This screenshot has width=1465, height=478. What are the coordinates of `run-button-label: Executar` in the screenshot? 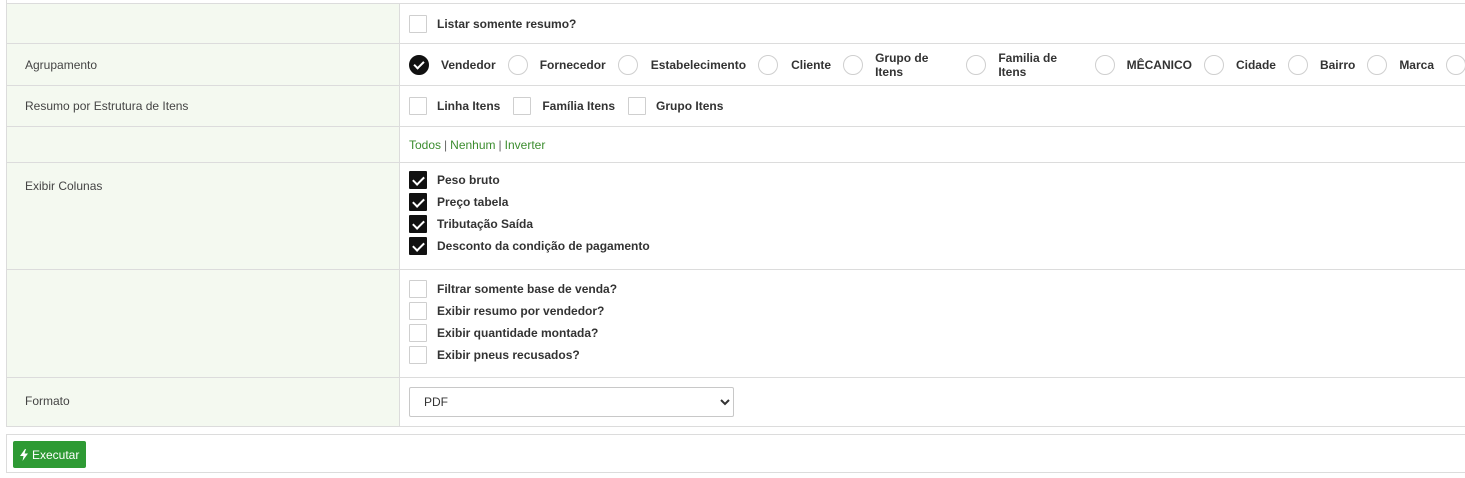 It's located at (56, 454).